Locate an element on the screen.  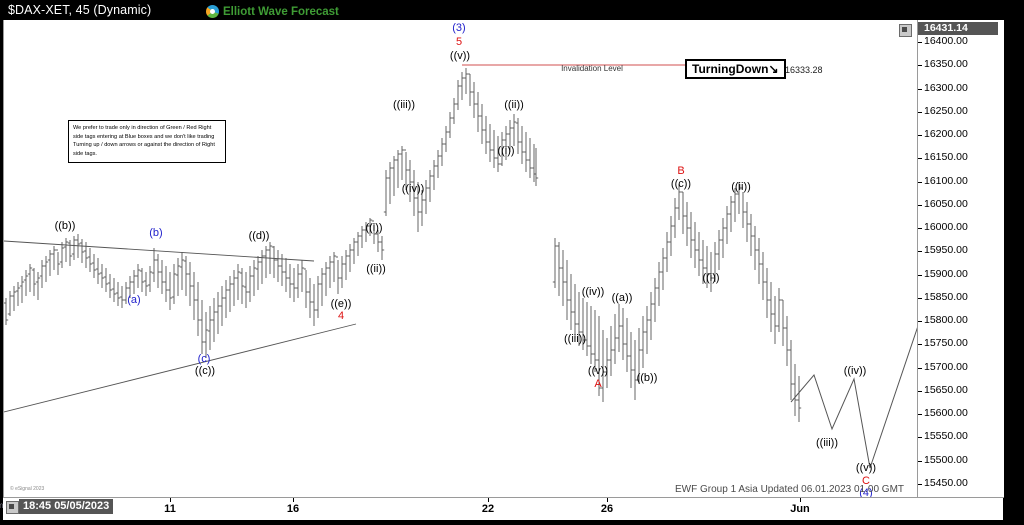
price-tick-label: 15900.00 is located at coordinates (946, 273).